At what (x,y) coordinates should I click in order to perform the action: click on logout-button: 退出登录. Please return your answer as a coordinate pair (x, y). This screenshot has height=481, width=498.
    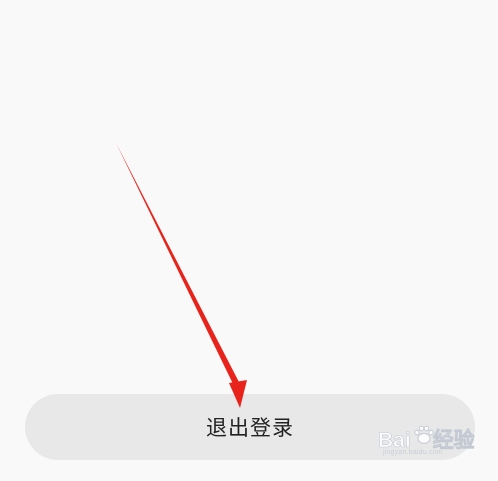
    Looking at the image, I should click on (250, 427).